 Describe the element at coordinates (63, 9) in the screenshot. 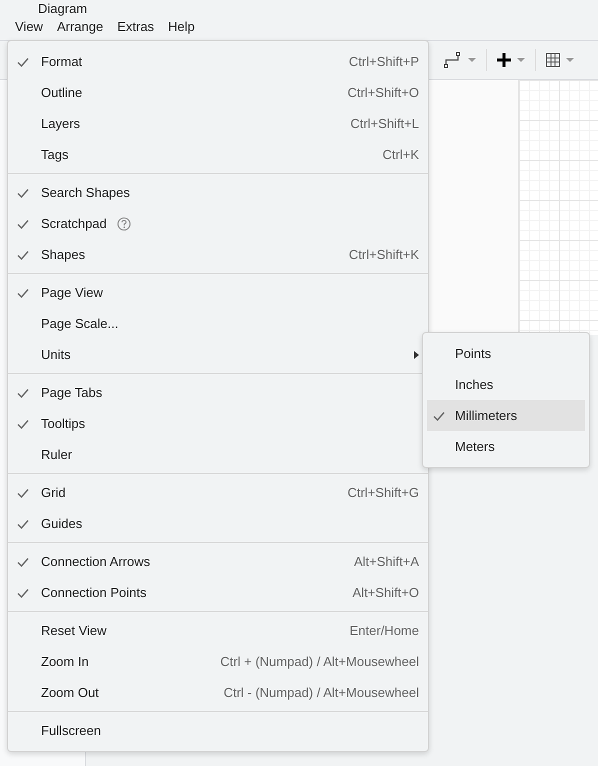

I see `window-title: Diagram` at that location.